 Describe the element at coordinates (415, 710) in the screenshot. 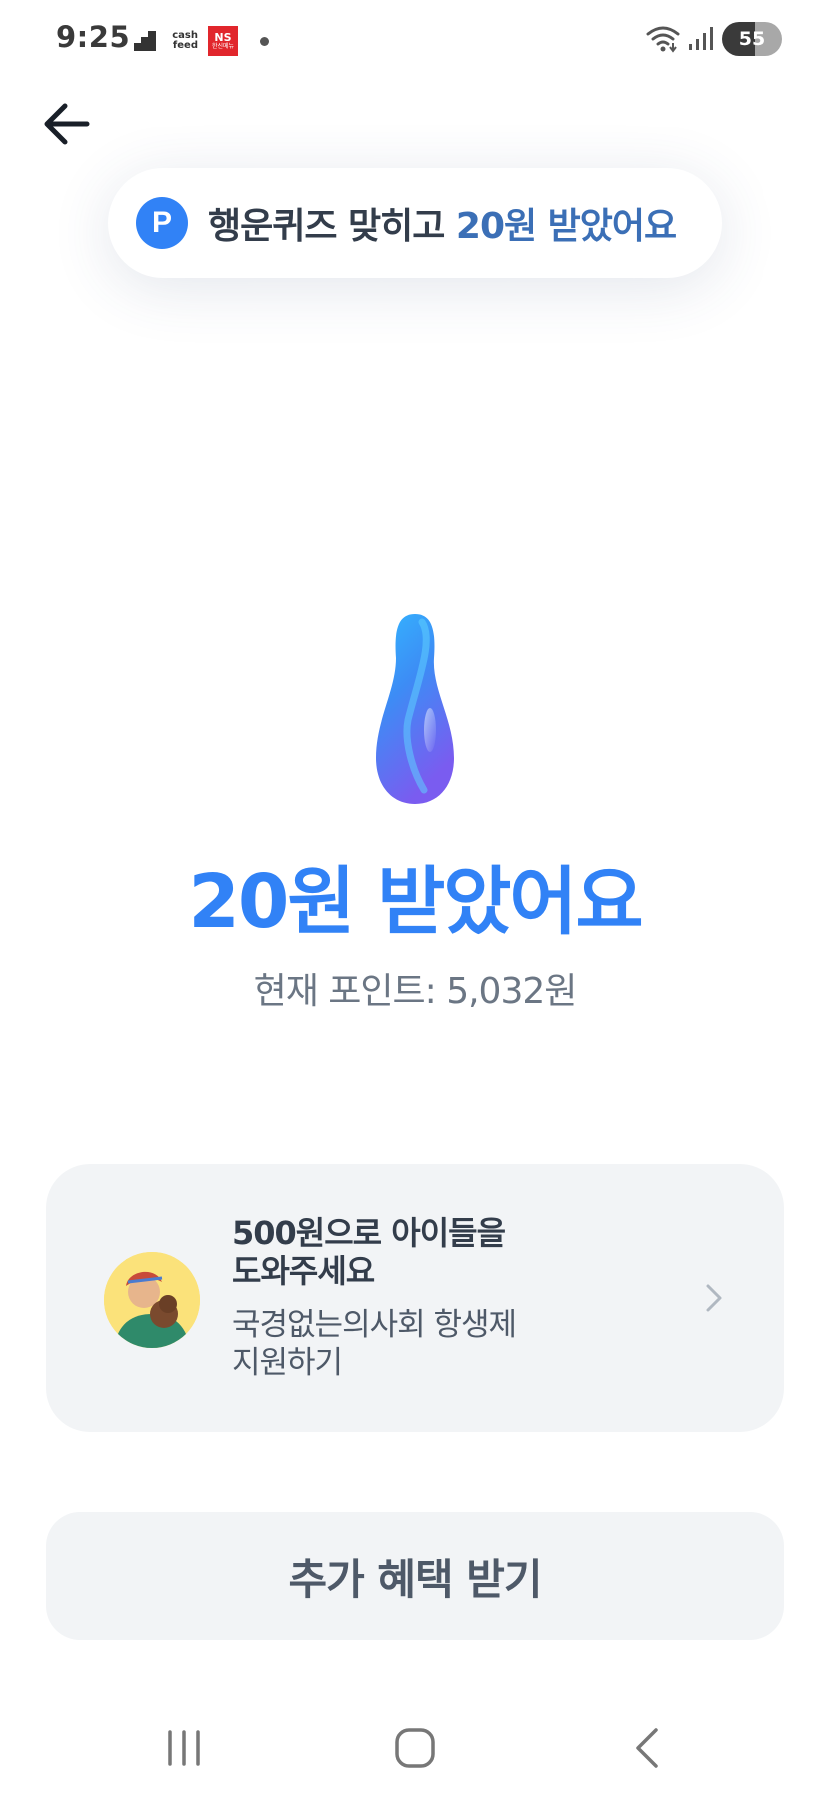

I see `water-drop-icon` at that location.